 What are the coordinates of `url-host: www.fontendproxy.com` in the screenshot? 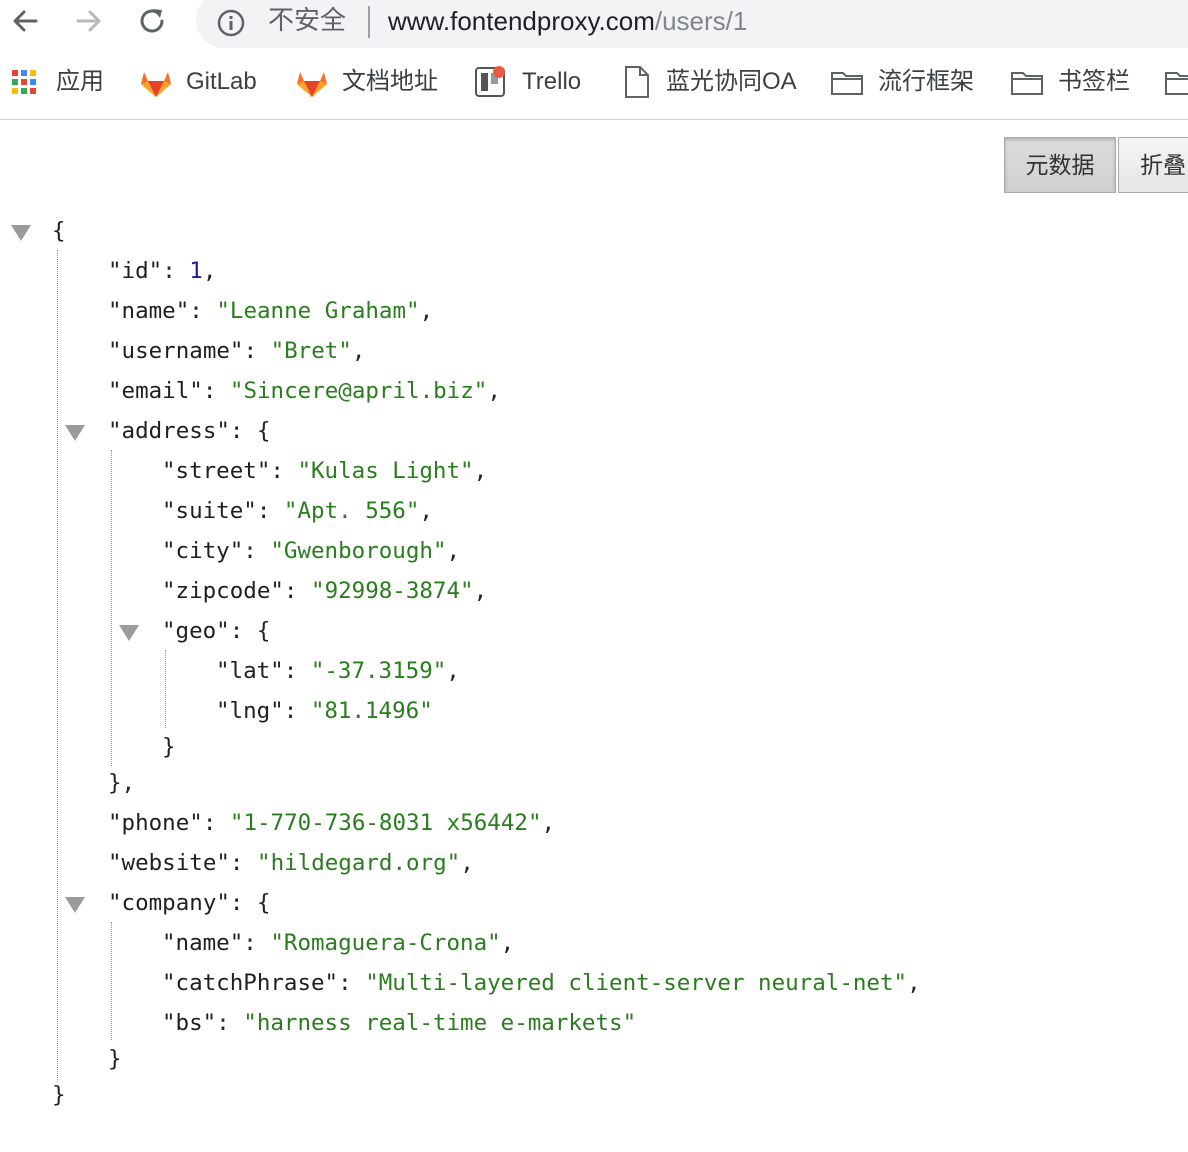 It's located at (521, 21).